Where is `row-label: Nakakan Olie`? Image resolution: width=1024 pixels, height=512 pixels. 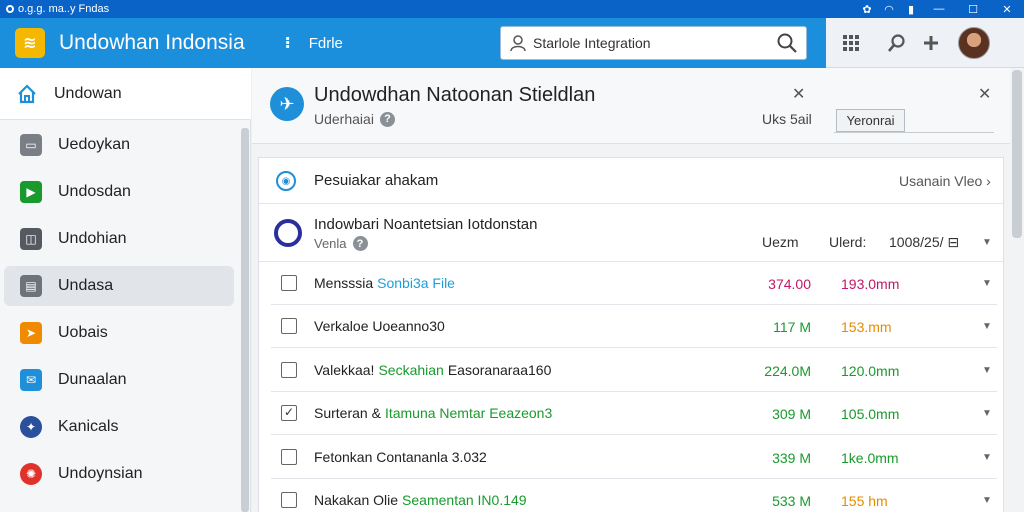 row-label: Nakakan Olie is located at coordinates (356, 500).